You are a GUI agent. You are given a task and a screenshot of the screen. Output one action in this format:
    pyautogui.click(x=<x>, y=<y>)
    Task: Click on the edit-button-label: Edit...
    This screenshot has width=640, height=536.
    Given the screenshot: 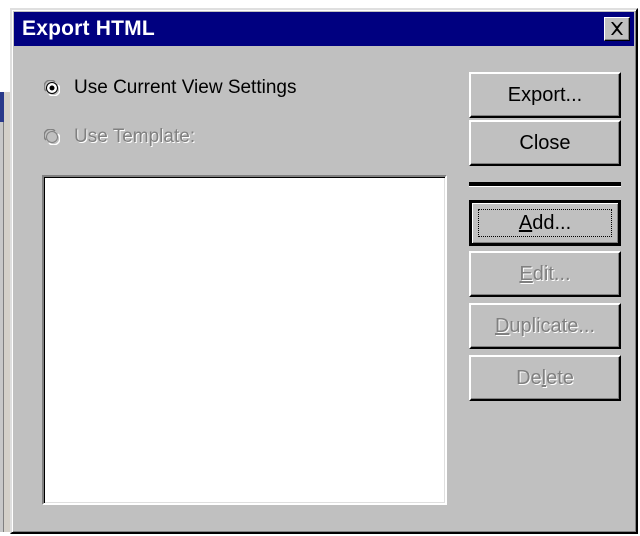 What is the action you would take?
    pyautogui.click(x=545, y=273)
    